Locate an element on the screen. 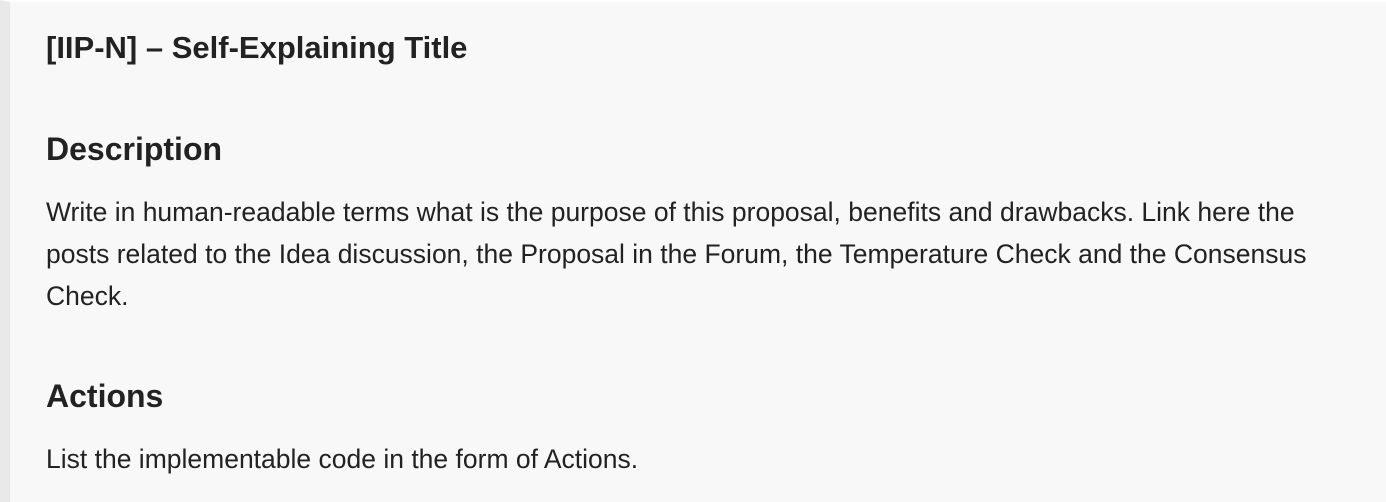 This screenshot has height=502, width=1386. description-heading: Description is located at coordinates (134, 149).